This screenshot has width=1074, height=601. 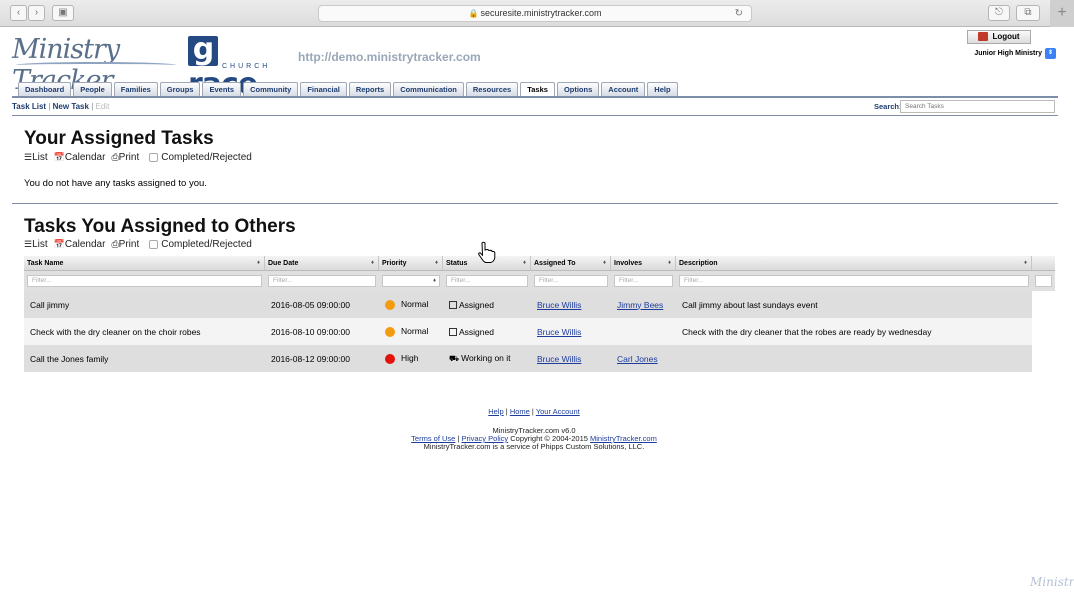 I want to click on tab-help: Help, so click(x=662, y=89).